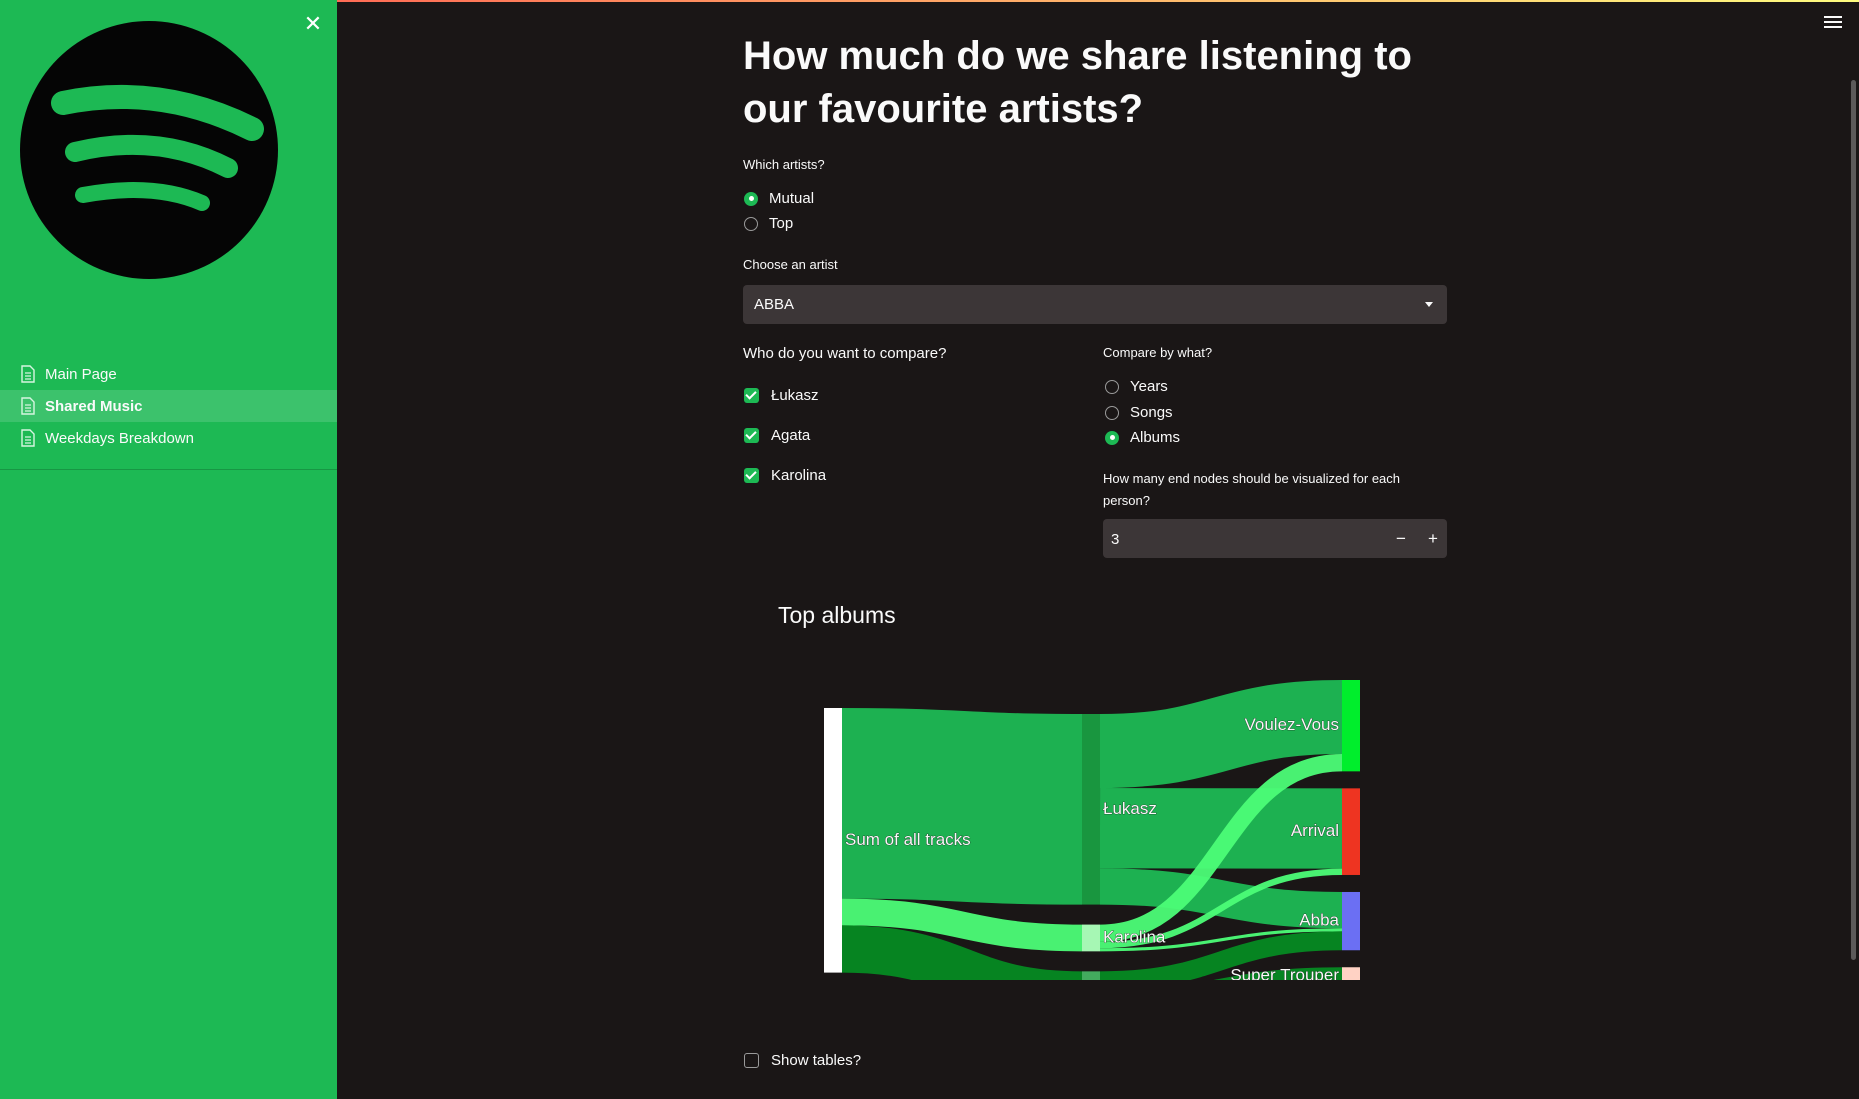 The width and height of the screenshot is (1859, 1099). I want to click on sidebar-item-label: Main Page, so click(81, 374).